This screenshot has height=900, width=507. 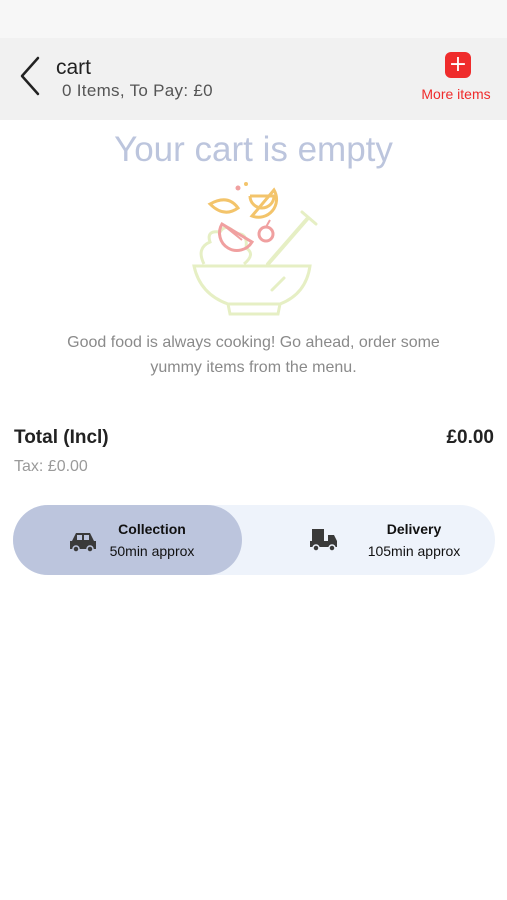 What do you see at coordinates (51, 466) in the screenshot?
I see `tax-amount: Tax: £0.00` at bounding box center [51, 466].